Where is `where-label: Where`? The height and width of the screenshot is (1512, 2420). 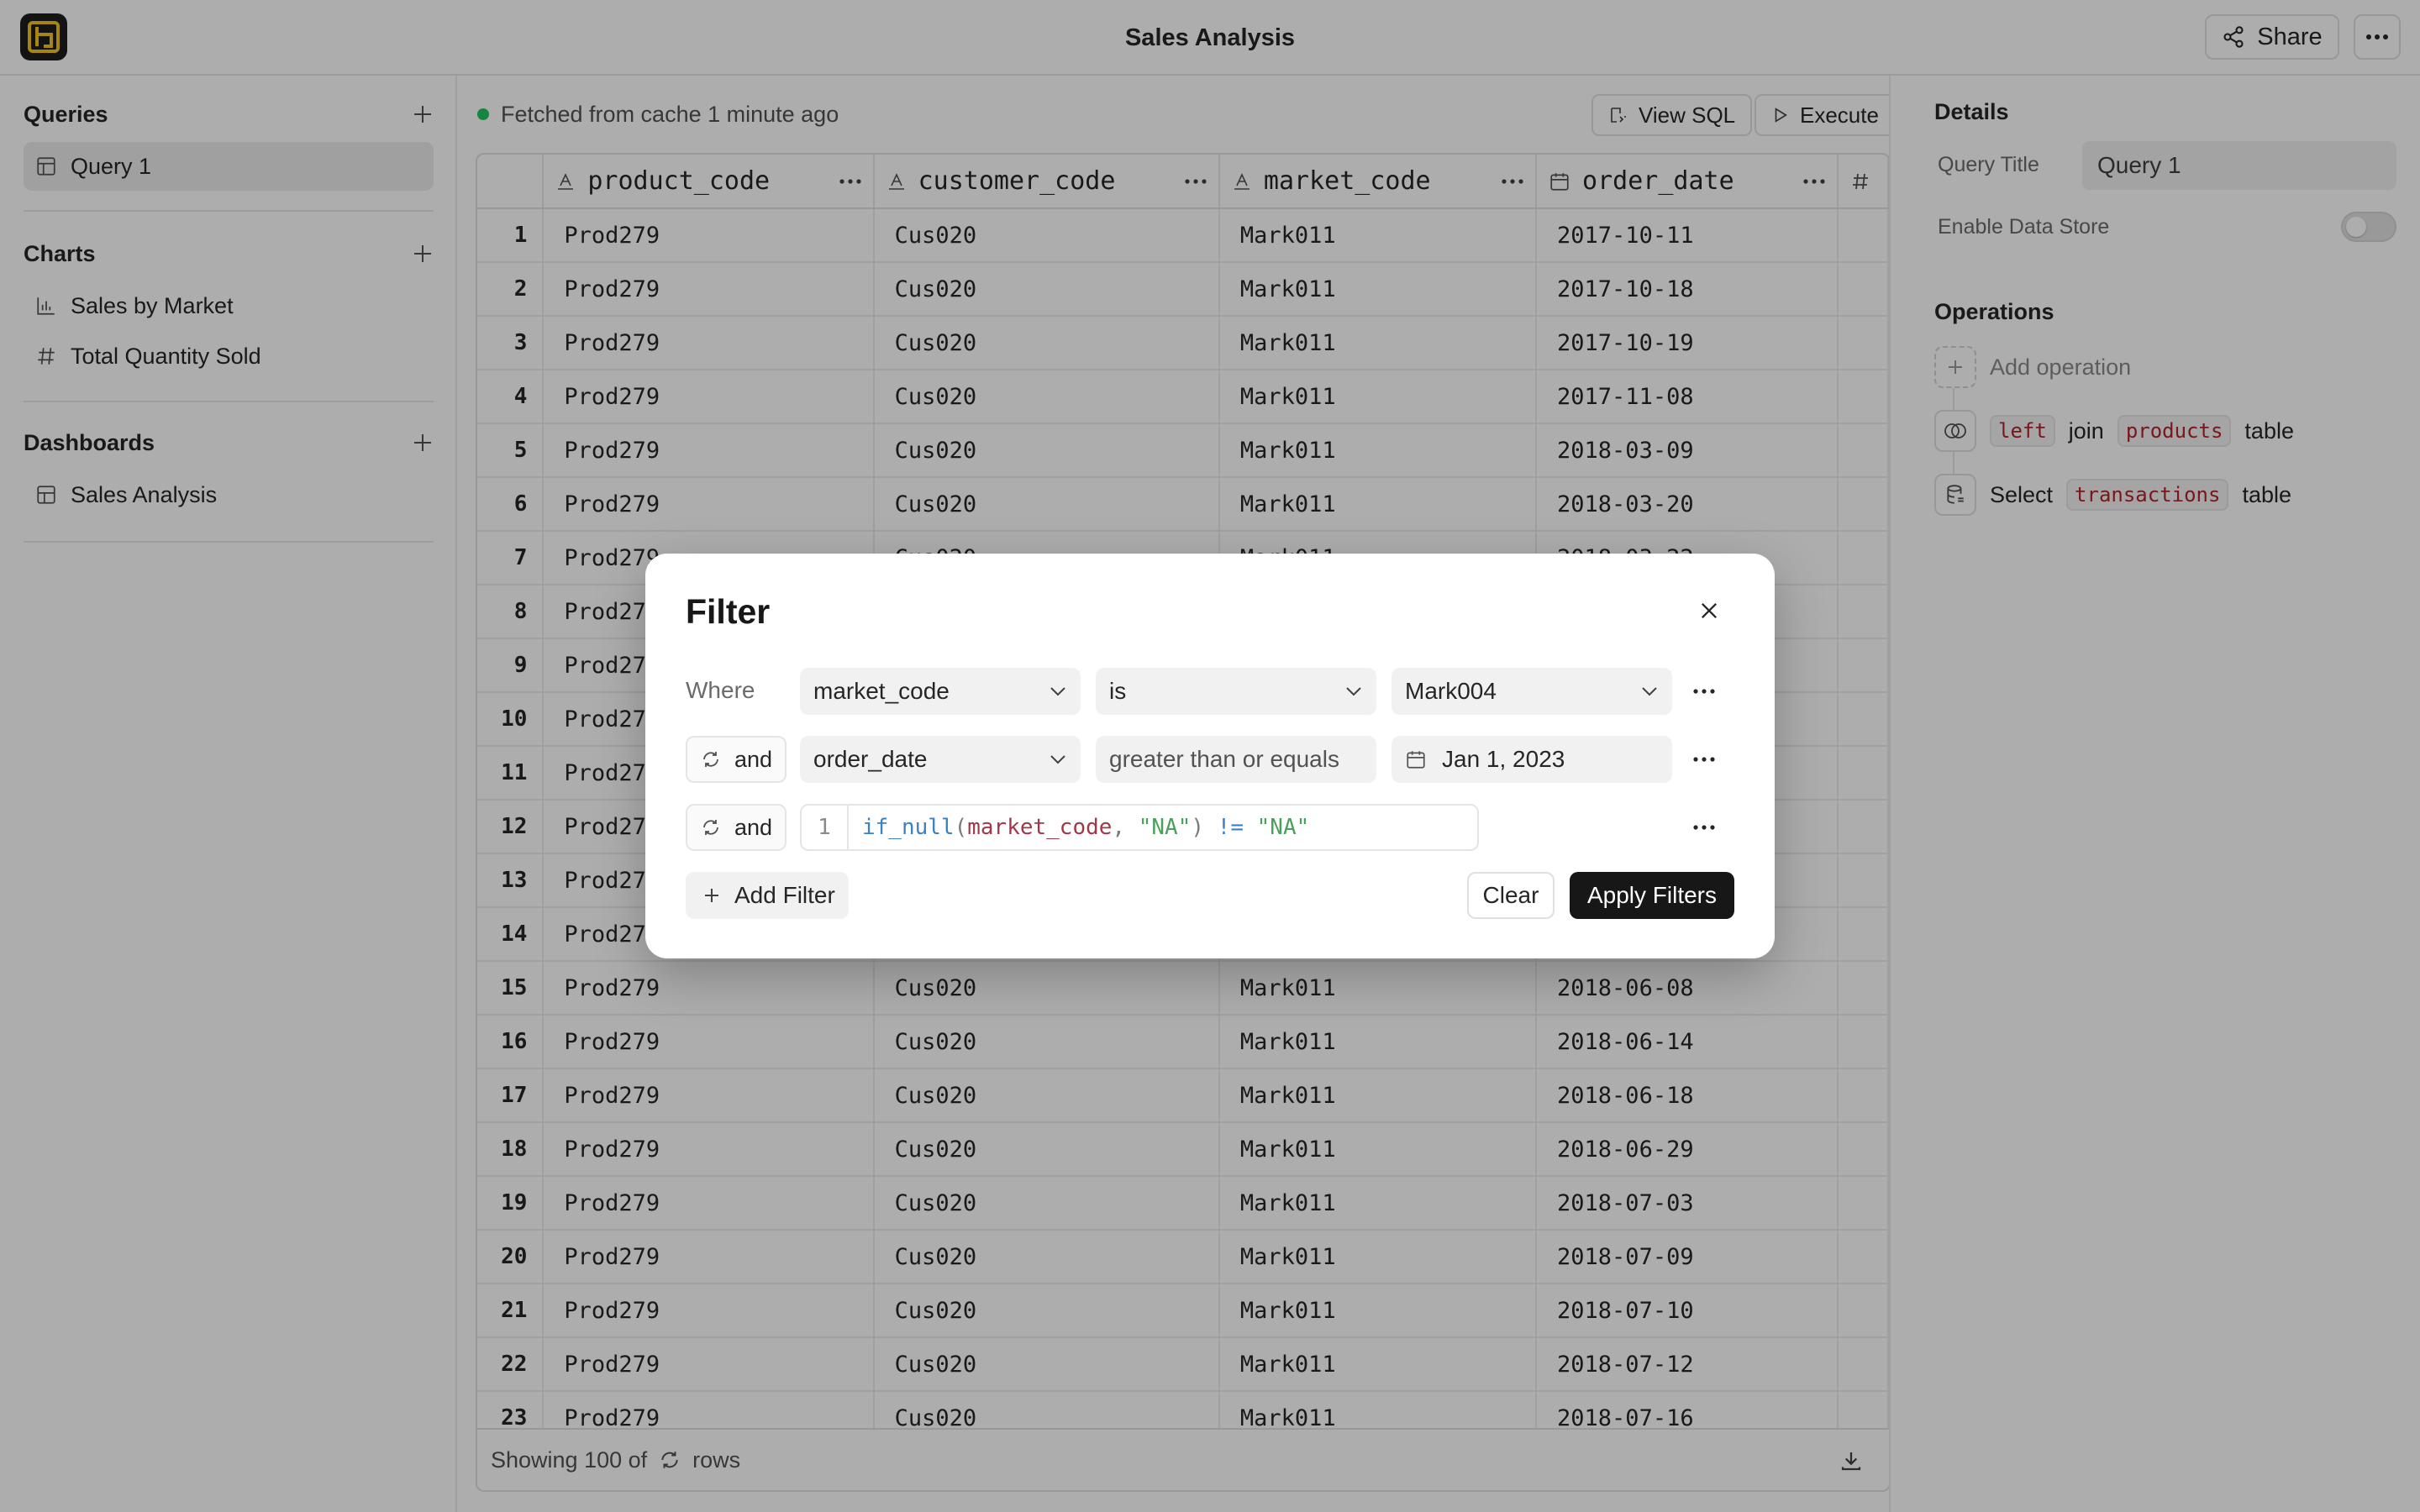 where-label: Where is located at coordinates (720, 690).